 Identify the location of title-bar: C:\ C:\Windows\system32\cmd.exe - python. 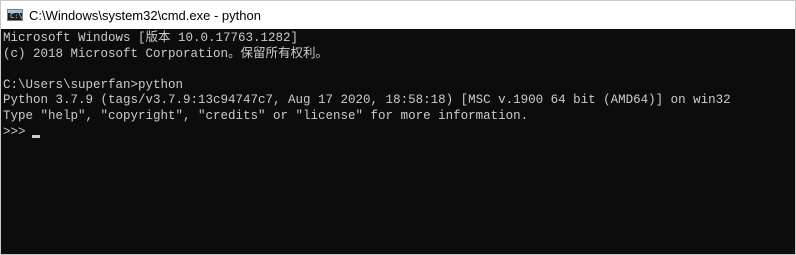
(398, 15).